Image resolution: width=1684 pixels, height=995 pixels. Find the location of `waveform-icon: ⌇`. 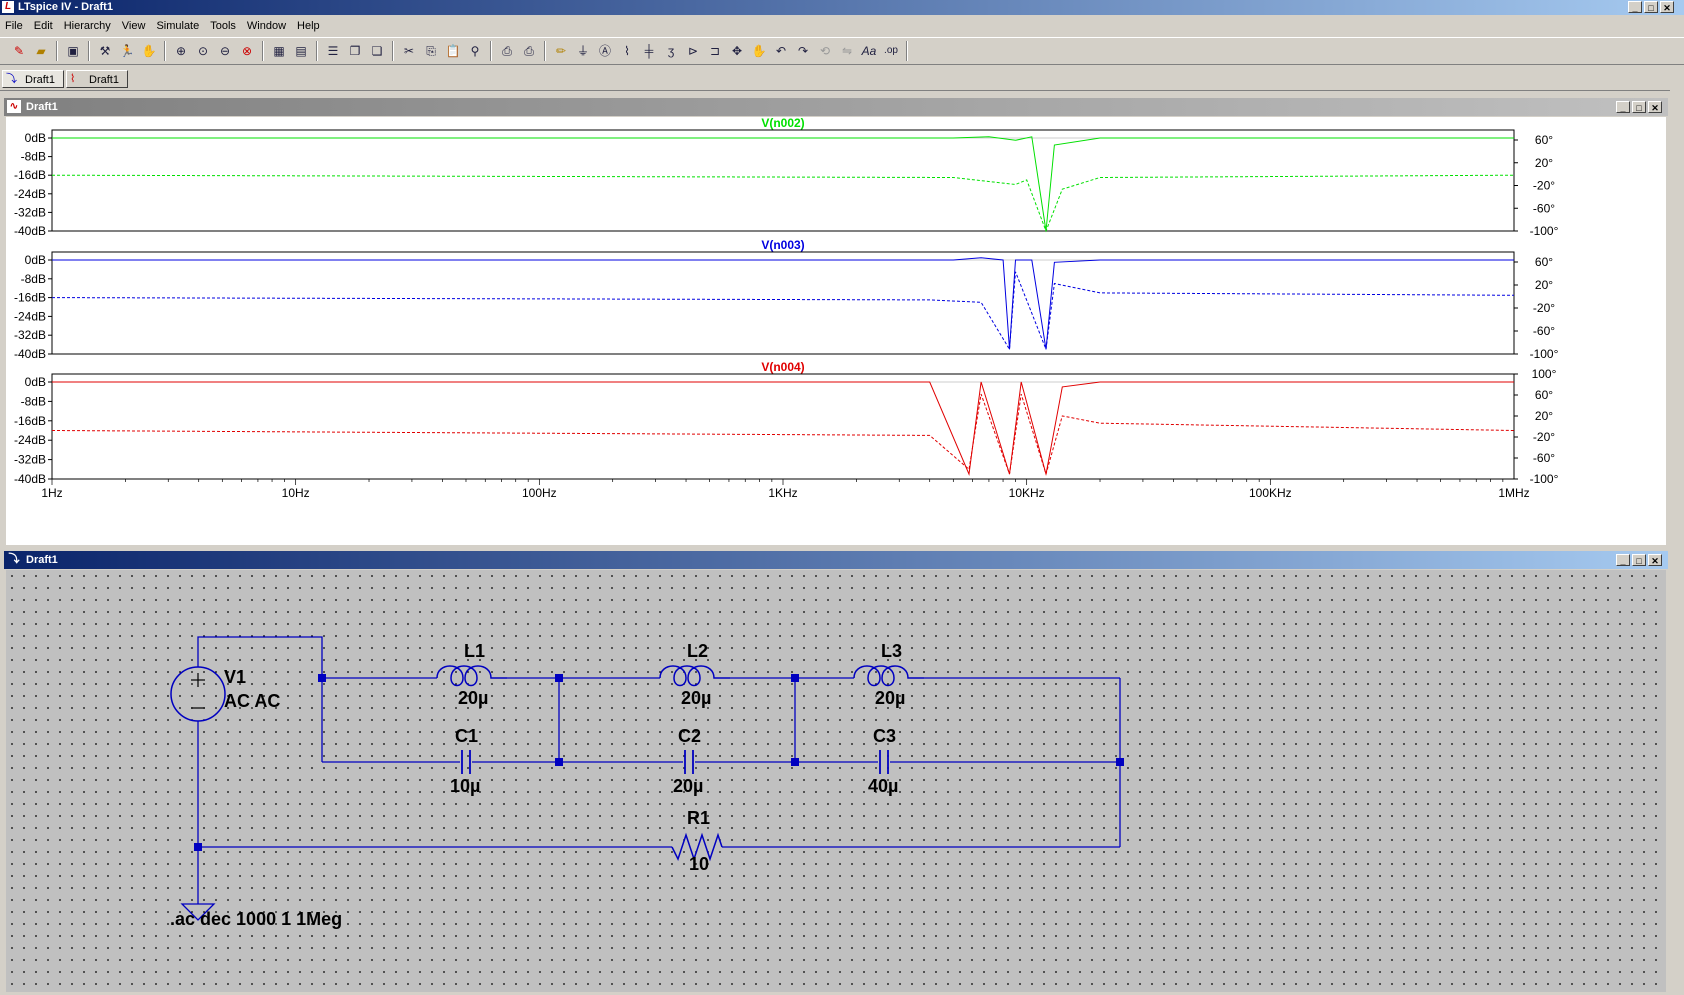

waveform-icon: ⌇ is located at coordinates (73, 79).